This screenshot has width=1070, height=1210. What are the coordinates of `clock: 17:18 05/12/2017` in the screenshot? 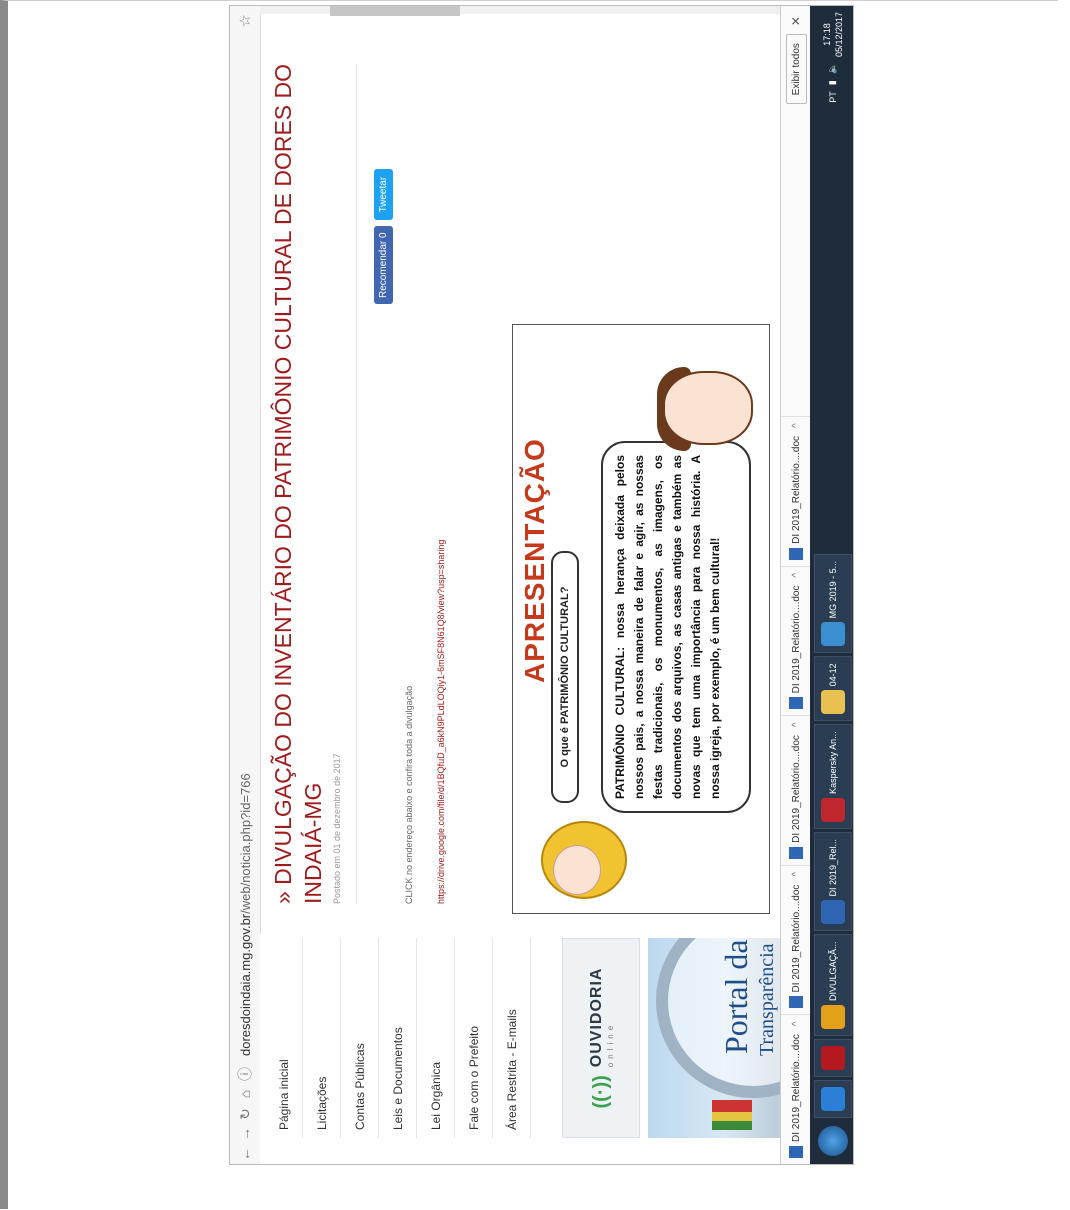 It's located at (833, 34).